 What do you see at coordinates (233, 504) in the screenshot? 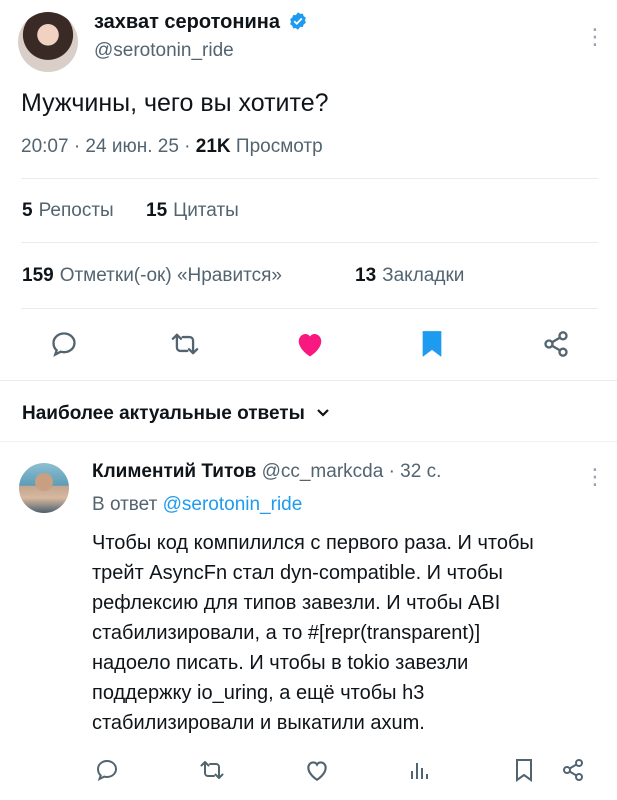
I see `reply-to-handle-link: @serotonin_ride` at bounding box center [233, 504].